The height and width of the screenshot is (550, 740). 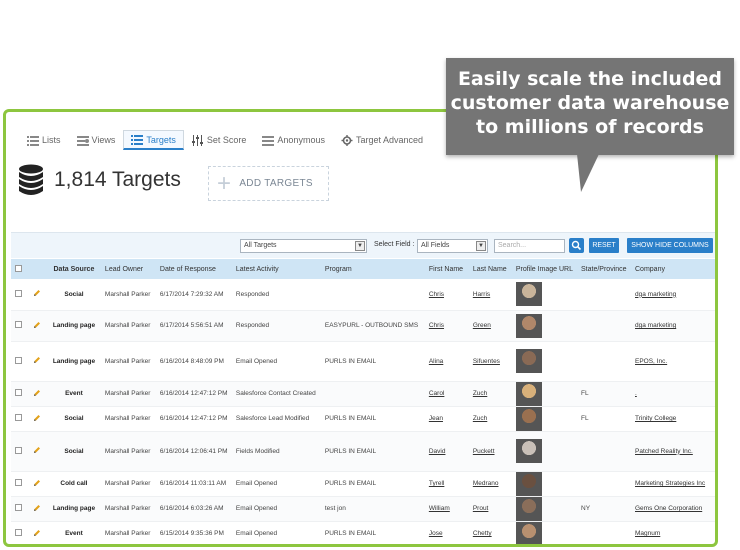 I want to click on tab-target-advanced: Target Advanced, so click(x=382, y=140).